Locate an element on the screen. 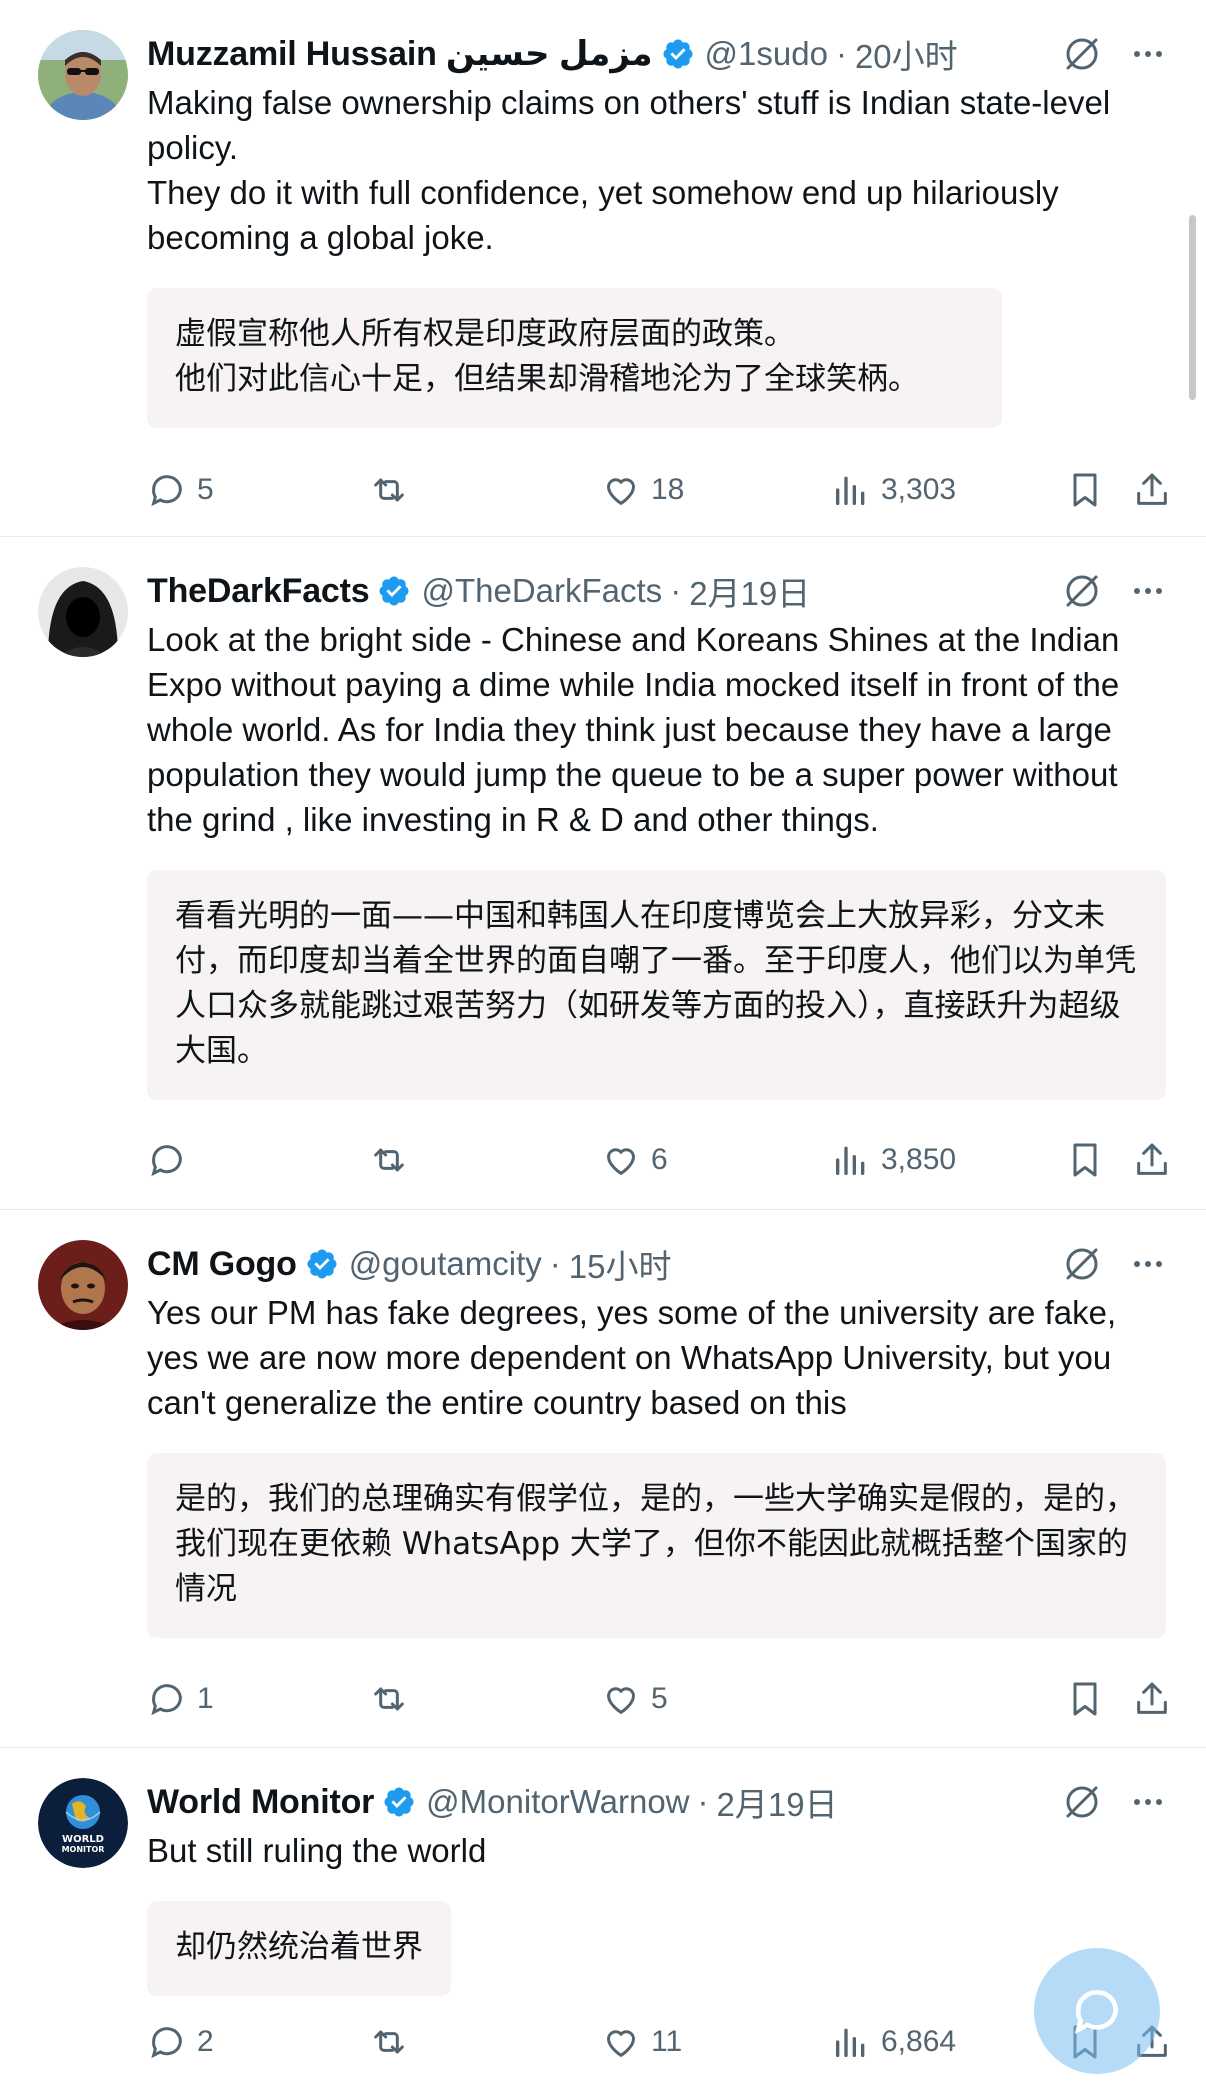  tweet-header: TheDarkFacts @TheDarkFacts · 2月19日 is located at coordinates (656, 591).